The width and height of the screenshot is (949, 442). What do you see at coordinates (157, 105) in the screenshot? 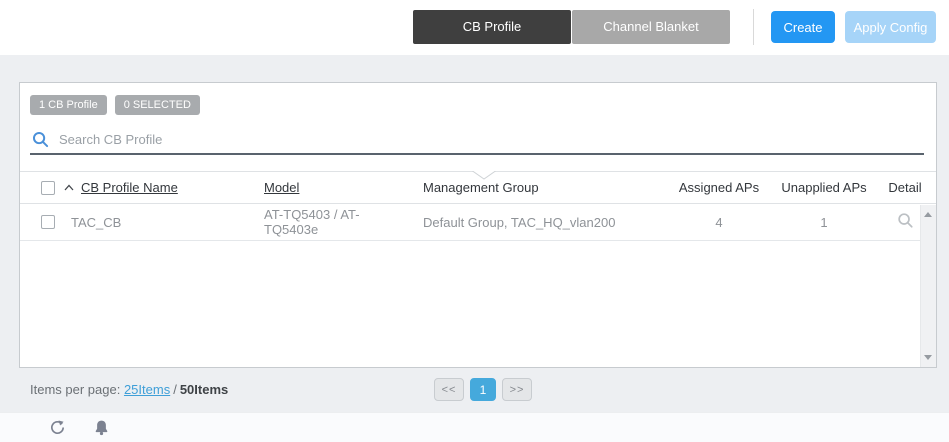
I see `selected-count-badge: 0 SELECTED` at bounding box center [157, 105].